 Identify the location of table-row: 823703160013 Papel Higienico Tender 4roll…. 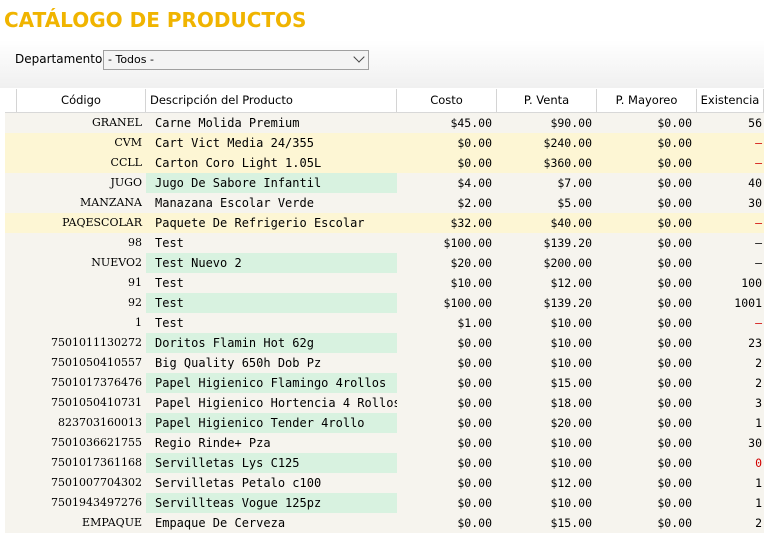
(384, 423).